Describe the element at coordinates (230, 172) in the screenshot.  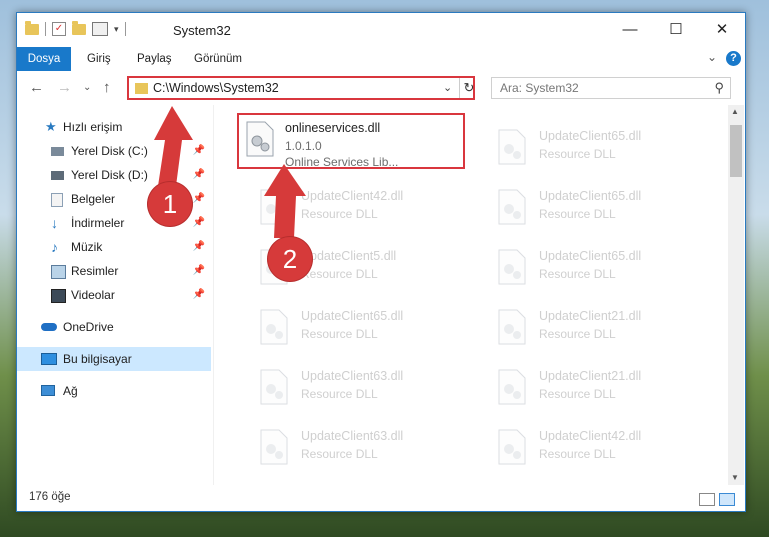
I see `annotation-overlay` at that location.